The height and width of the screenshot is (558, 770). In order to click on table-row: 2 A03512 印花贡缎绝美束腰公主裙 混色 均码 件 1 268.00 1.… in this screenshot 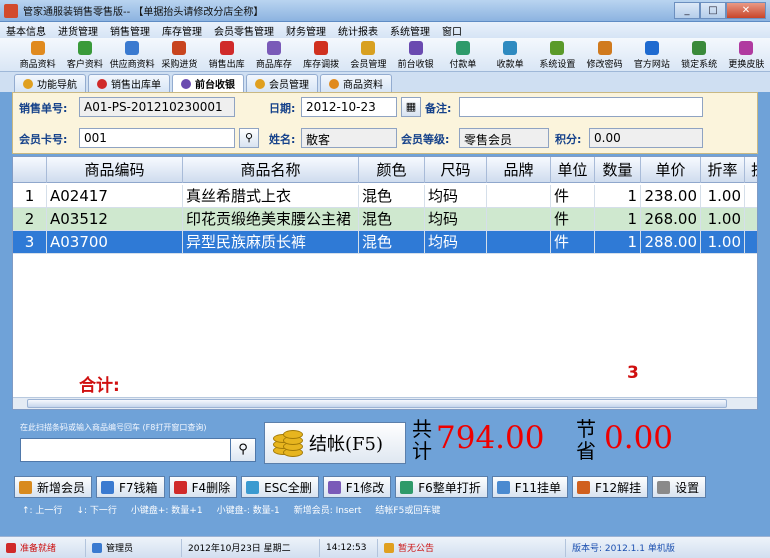, I will do `click(385, 219)`.